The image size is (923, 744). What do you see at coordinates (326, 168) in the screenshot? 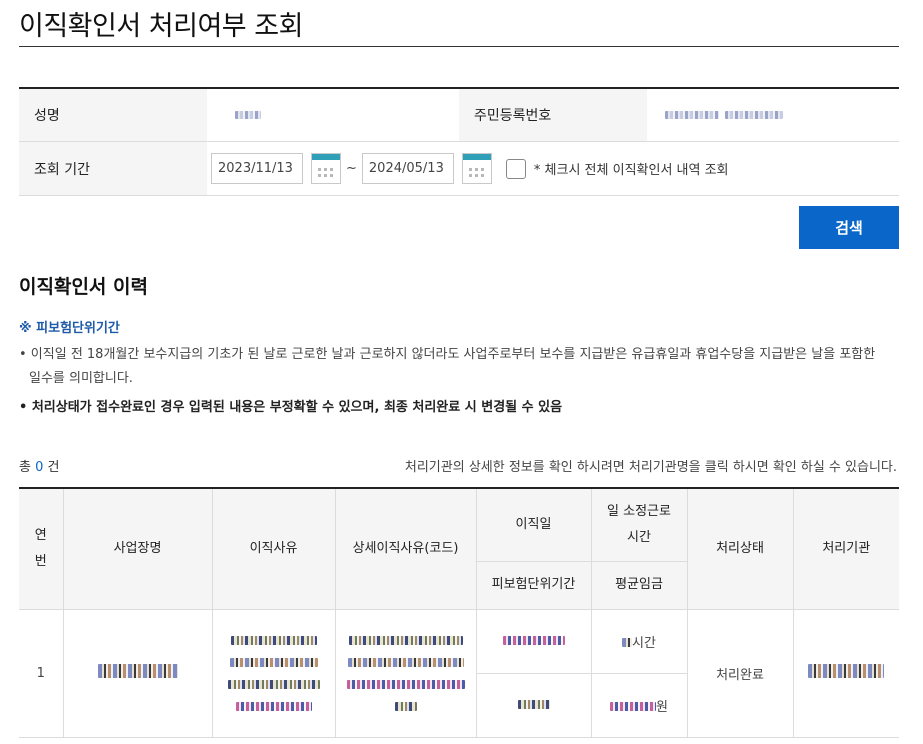
I see `start-calendar-icon` at bounding box center [326, 168].